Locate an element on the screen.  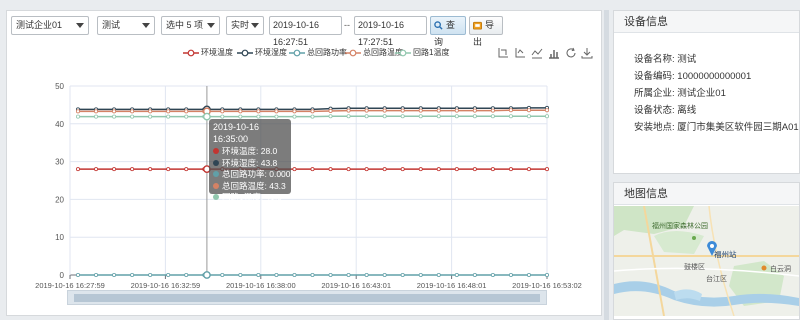
mode-select: 实时 is located at coordinates (245, 25).